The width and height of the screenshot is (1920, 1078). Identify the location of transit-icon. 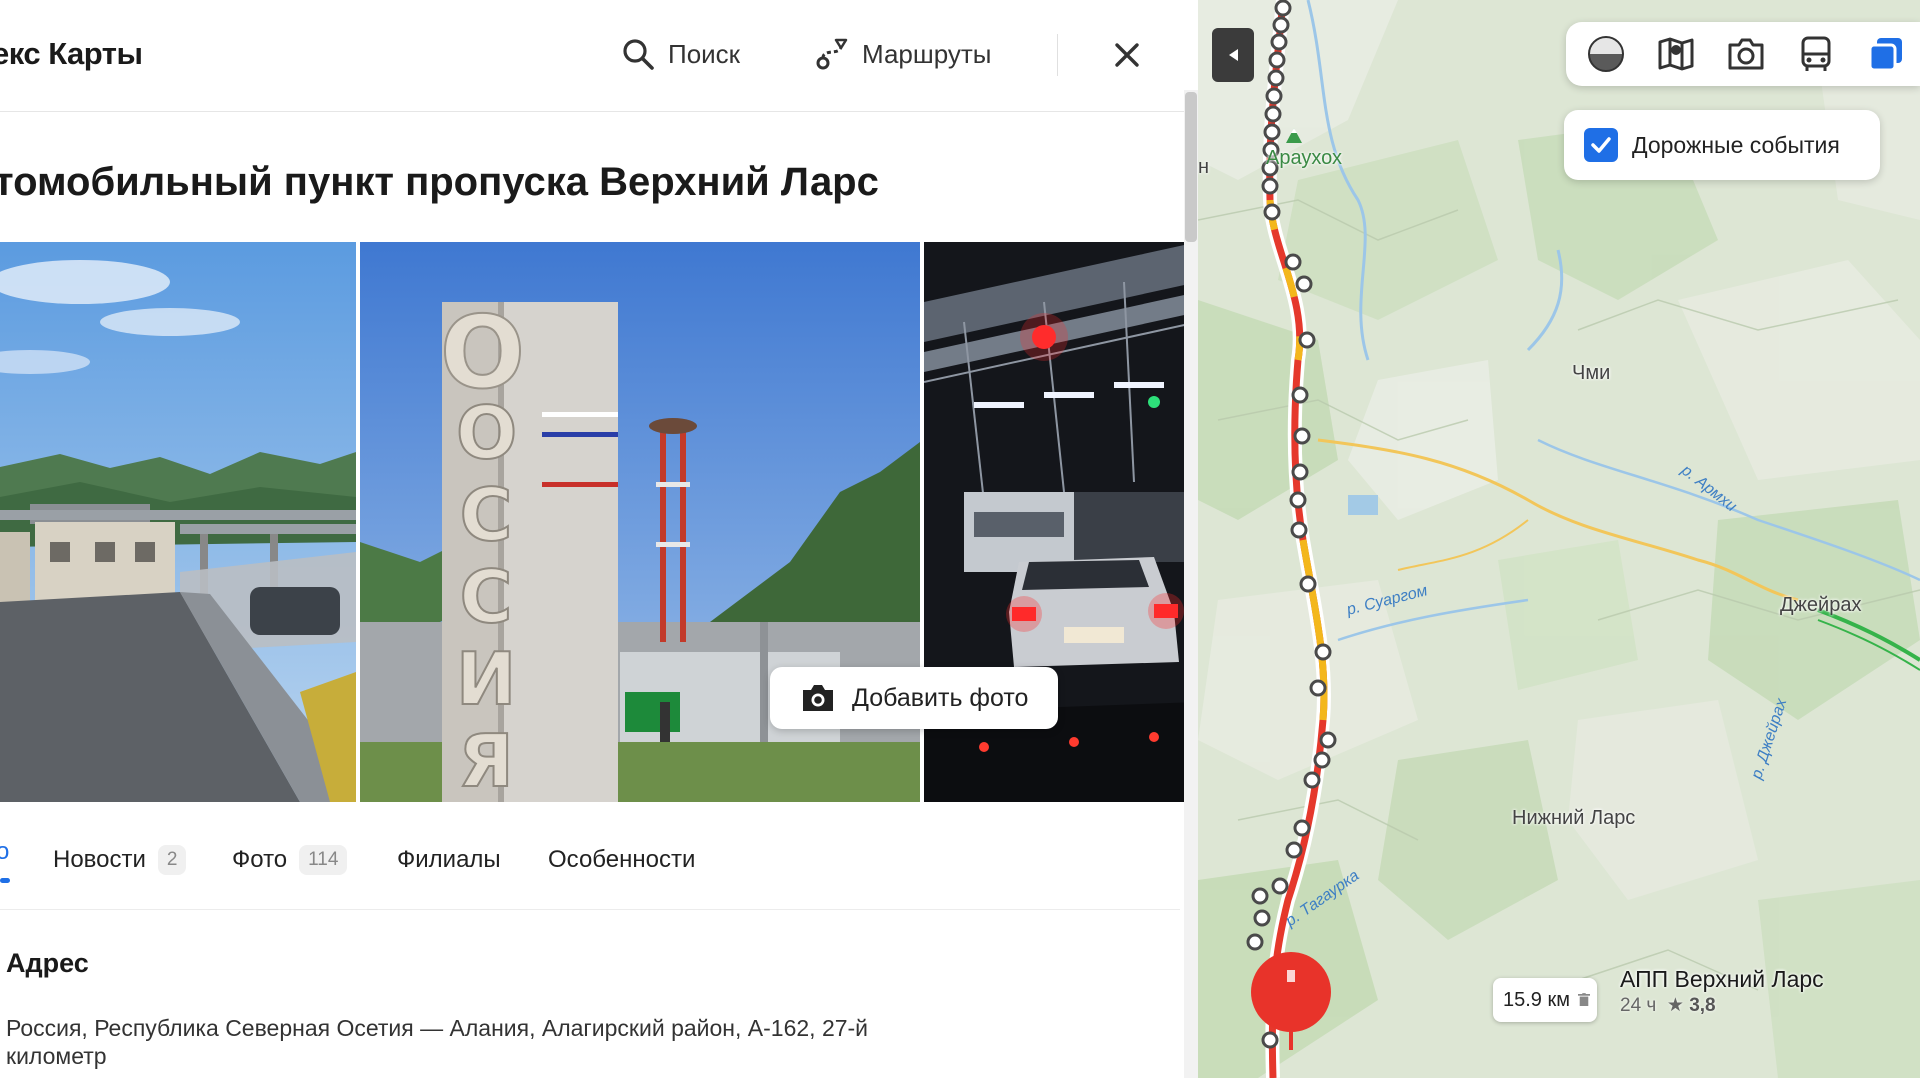
(1816, 54).